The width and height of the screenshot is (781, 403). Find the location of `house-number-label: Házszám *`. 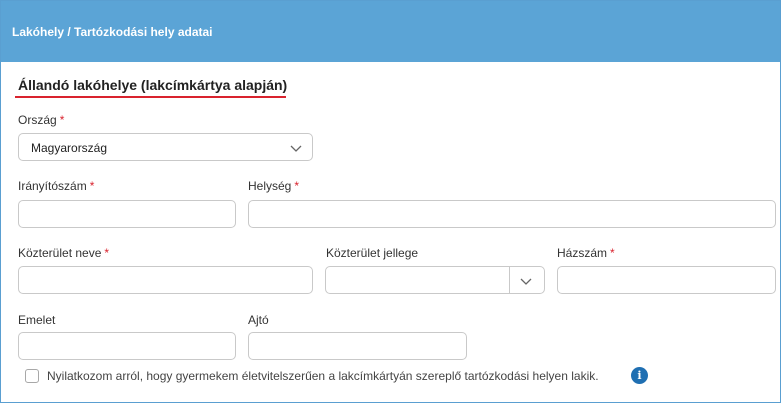

house-number-label: Házszám * is located at coordinates (586, 253).